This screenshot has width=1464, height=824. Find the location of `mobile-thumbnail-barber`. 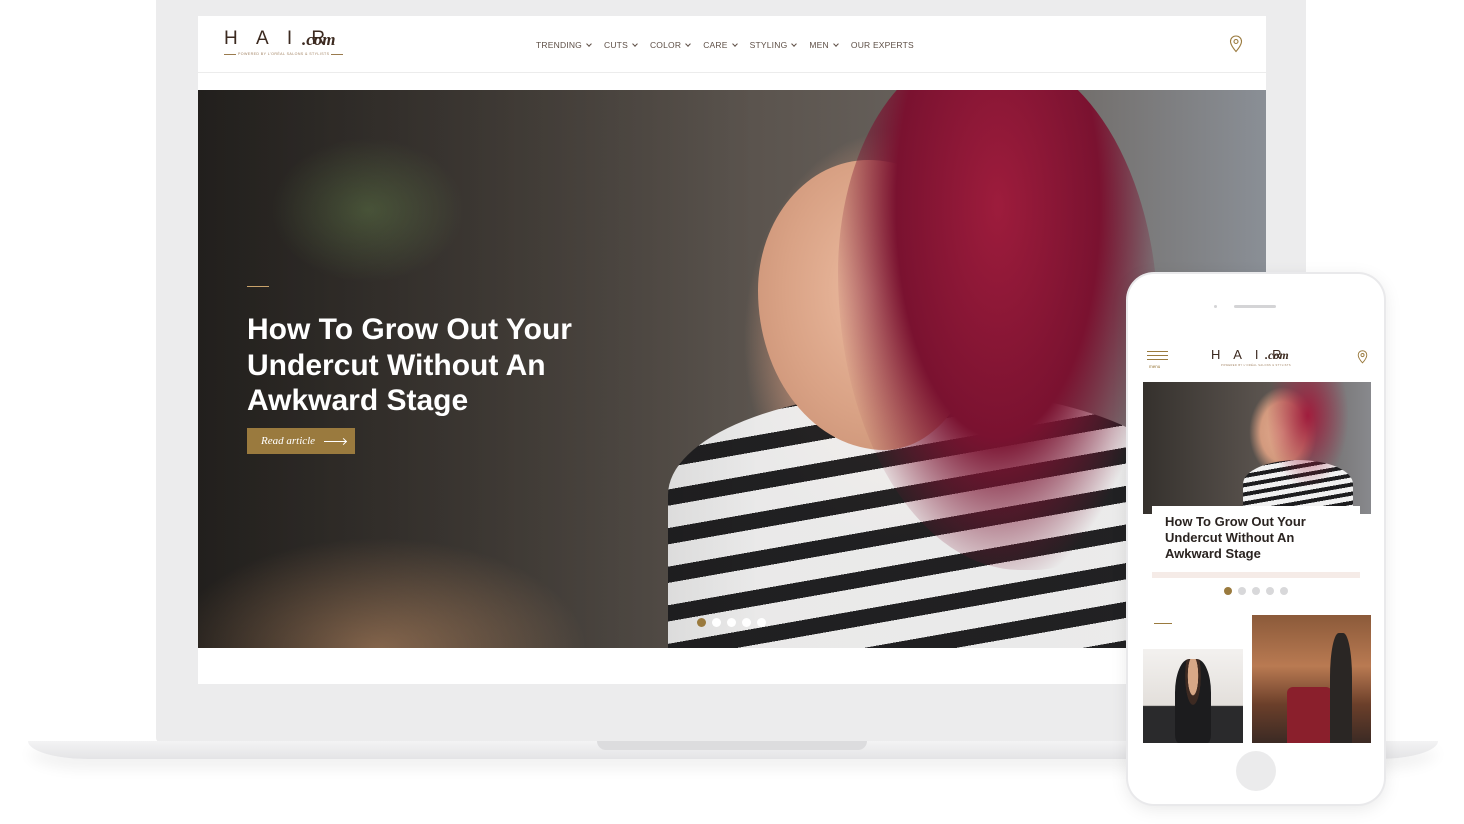

mobile-thumbnail-barber is located at coordinates (1311, 679).